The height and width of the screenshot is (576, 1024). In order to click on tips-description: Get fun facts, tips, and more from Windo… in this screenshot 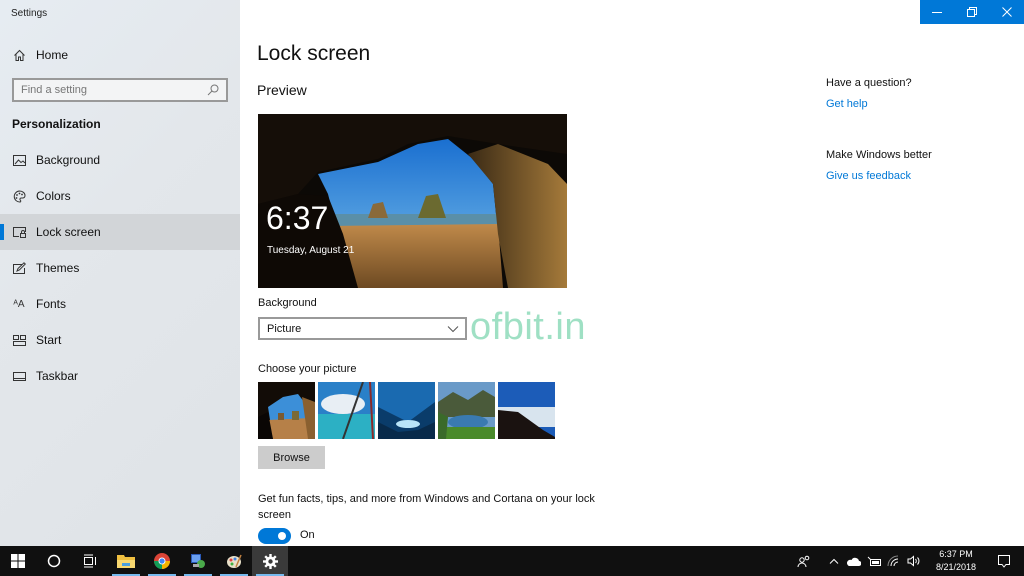, I will do `click(426, 507)`.